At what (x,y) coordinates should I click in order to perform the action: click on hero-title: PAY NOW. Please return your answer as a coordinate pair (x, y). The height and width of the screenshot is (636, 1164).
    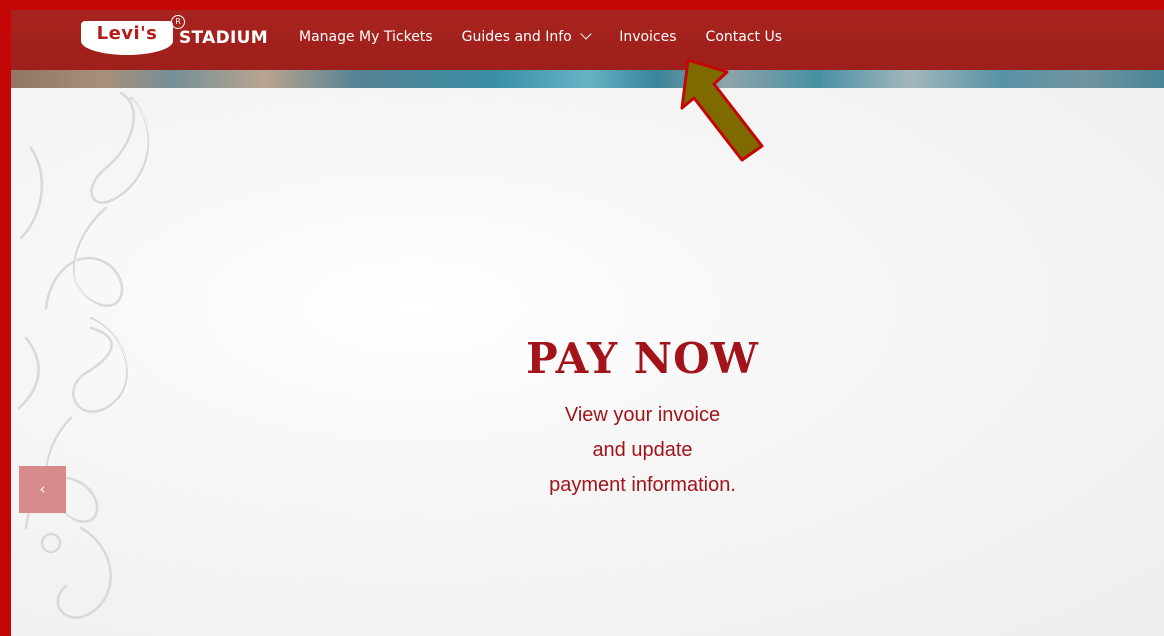
    Looking at the image, I should click on (642, 358).